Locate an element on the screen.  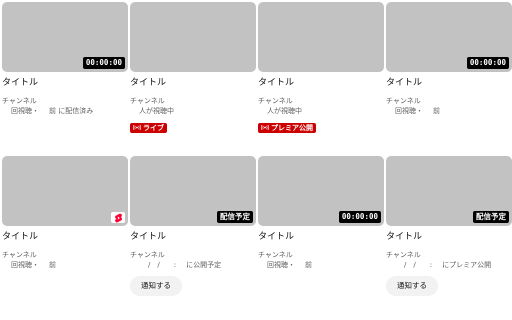
video-card: 配信予定 タイトル チャンネル / / : にプレミア公開 通知する is located at coordinates (449, 226).